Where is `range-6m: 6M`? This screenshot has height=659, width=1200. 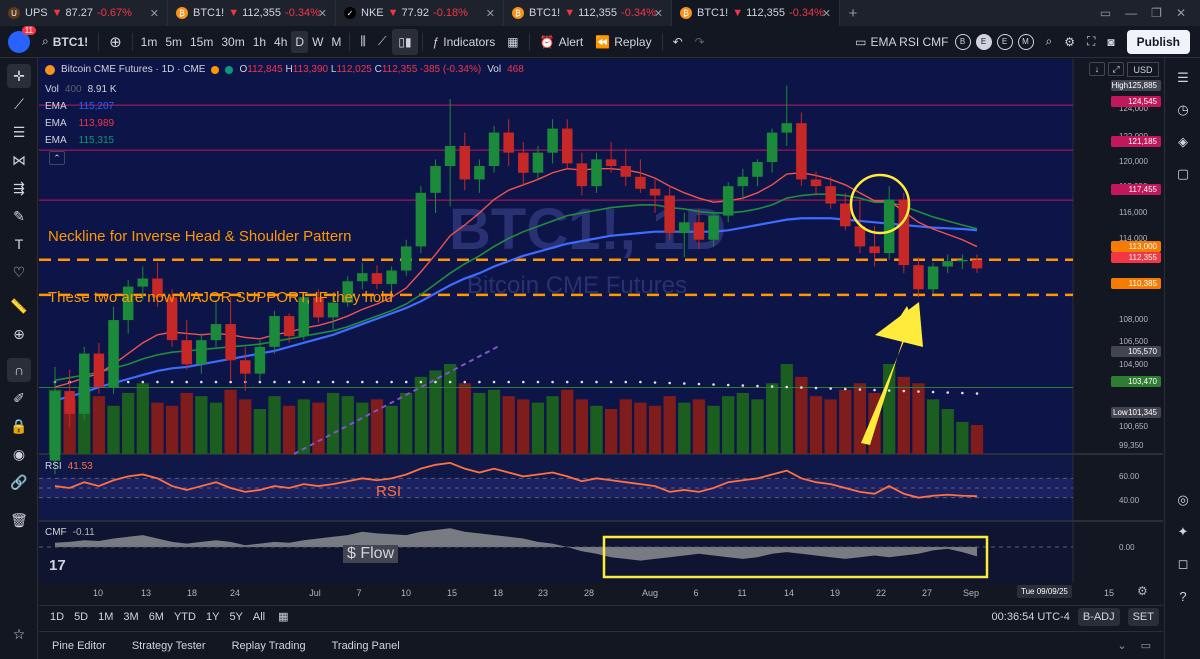 range-6m: 6M is located at coordinates (156, 617).